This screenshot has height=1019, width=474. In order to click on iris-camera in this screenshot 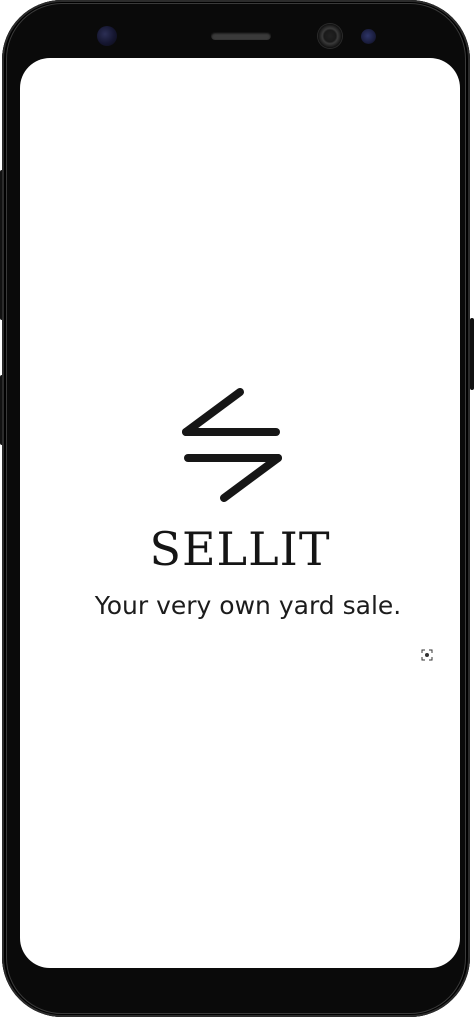, I will do `click(330, 36)`.